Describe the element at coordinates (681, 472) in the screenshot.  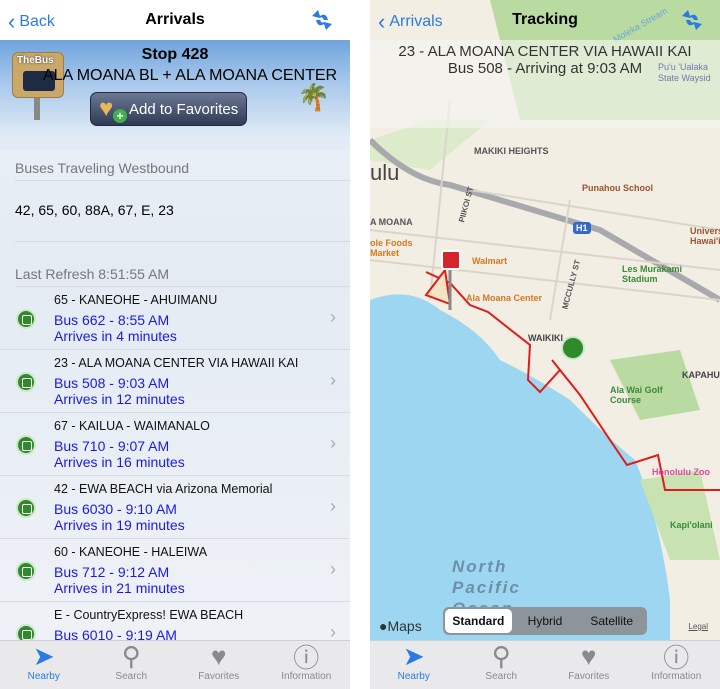
I see `map-label: Honolulu Zoo` at that location.